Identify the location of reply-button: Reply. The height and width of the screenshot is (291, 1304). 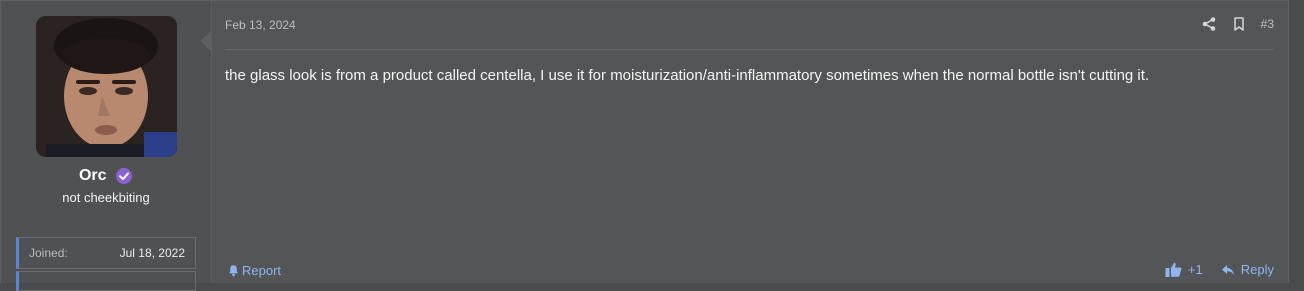
(1247, 269).